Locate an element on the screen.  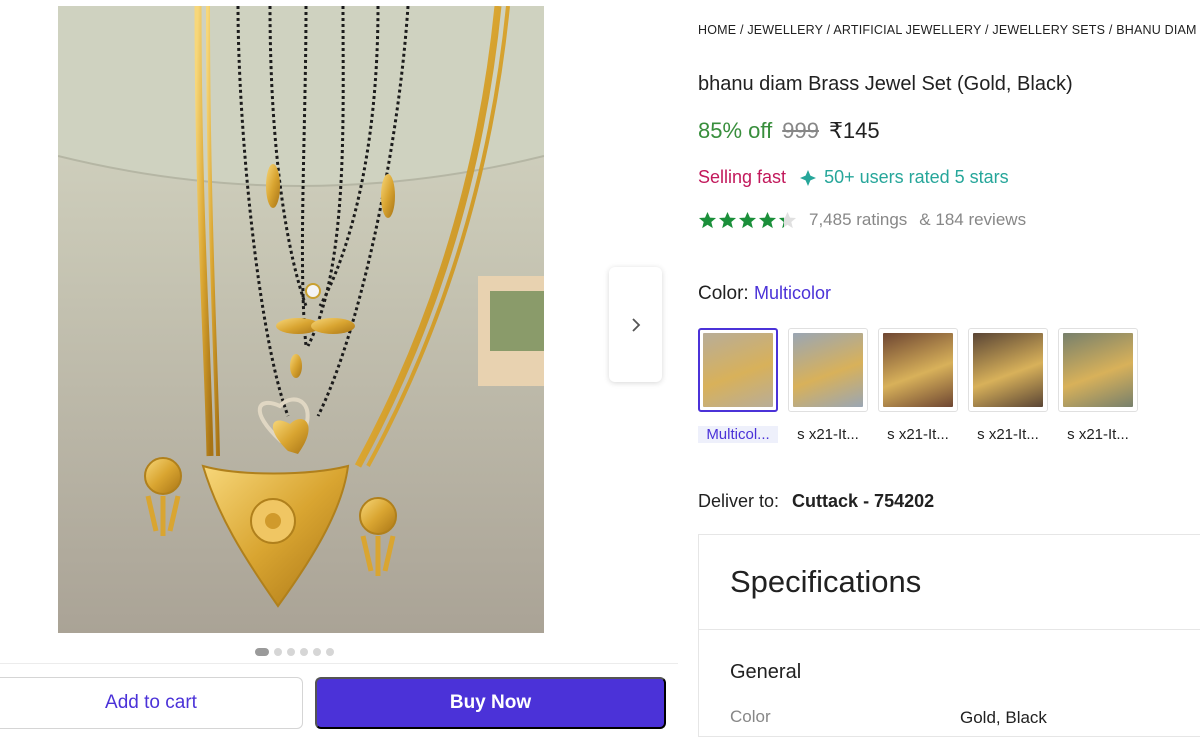
selected-color: Multicolor is located at coordinates (792, 293).